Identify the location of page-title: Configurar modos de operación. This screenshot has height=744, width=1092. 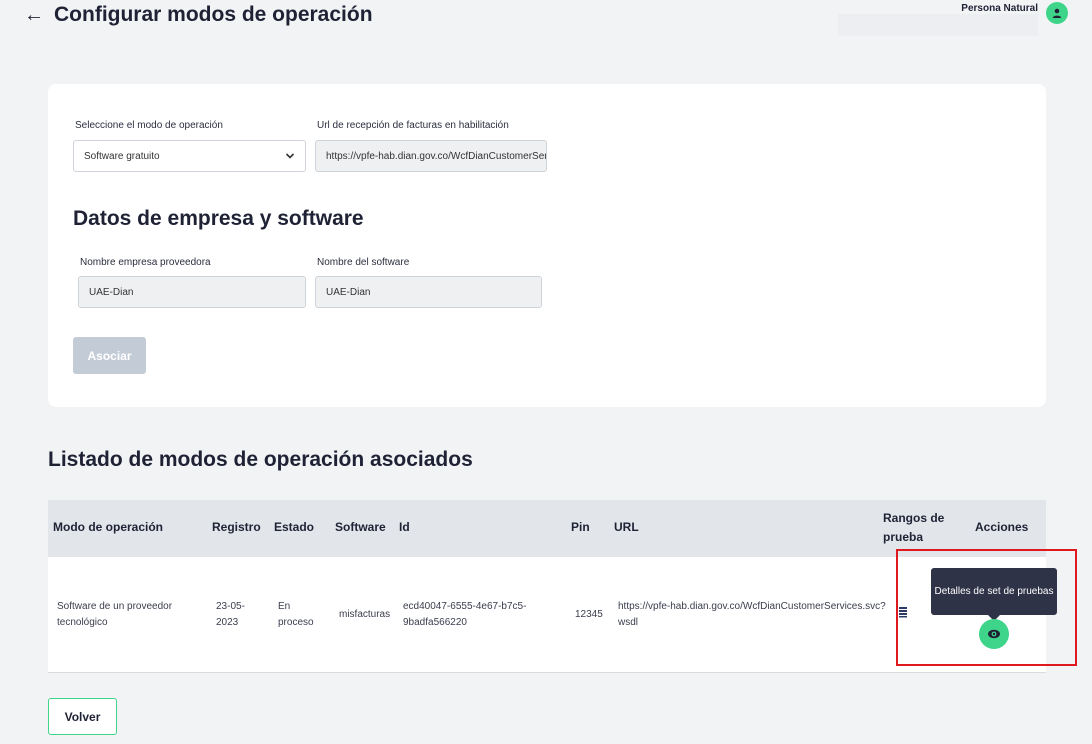
(213, 14).